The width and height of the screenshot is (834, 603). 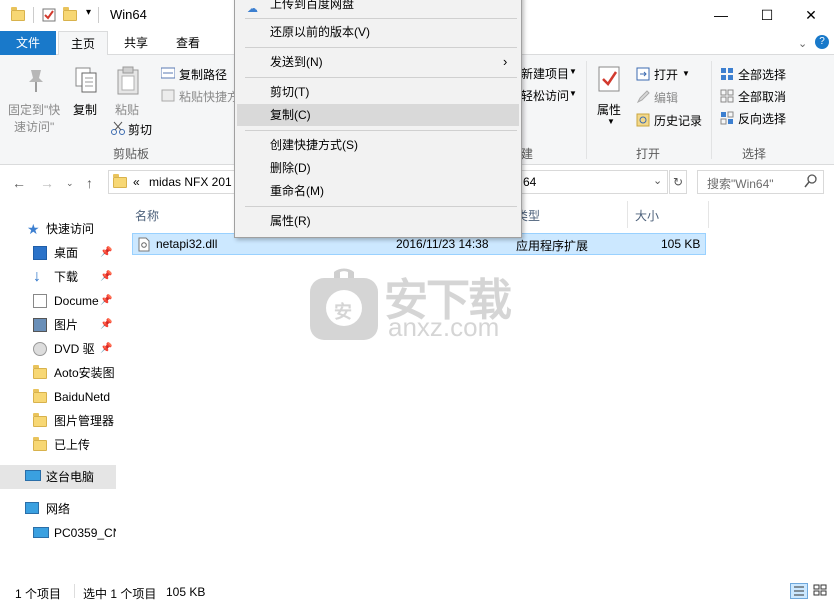 I want to click on nav-baidu: BaiduNetd, so click(x=58, y=397).